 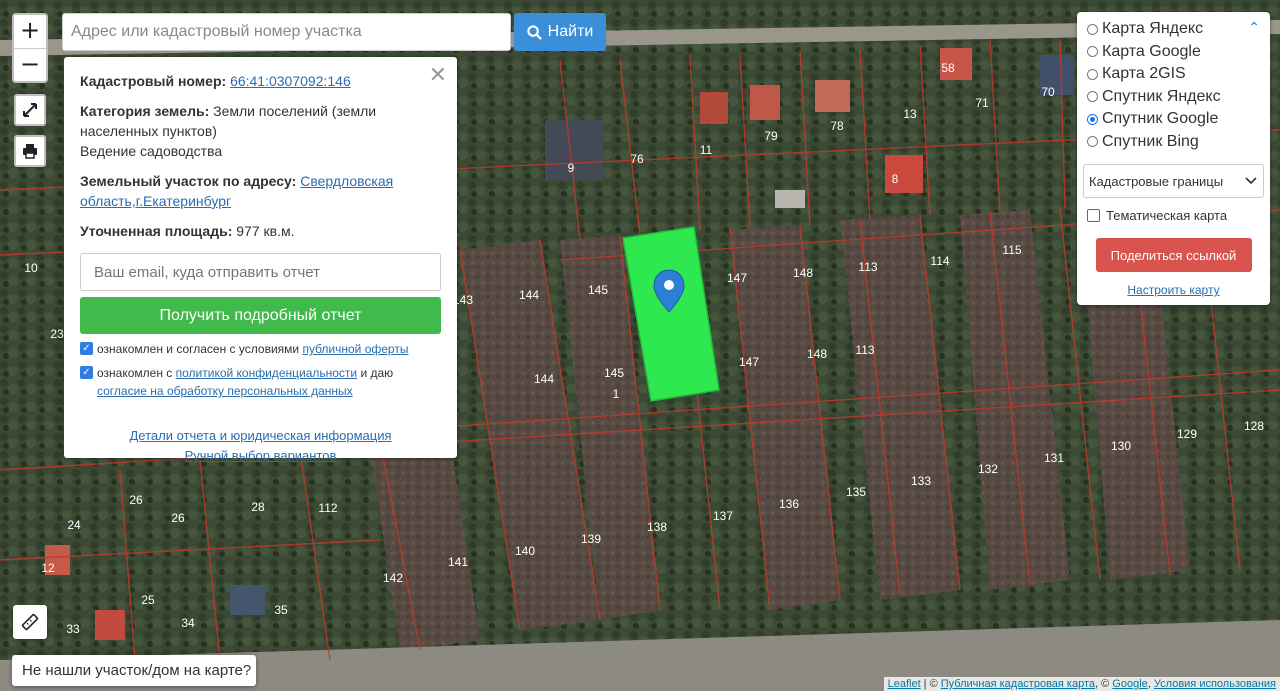 I want to click on terms-link: Условия использования, so click(x=1215, y=684).